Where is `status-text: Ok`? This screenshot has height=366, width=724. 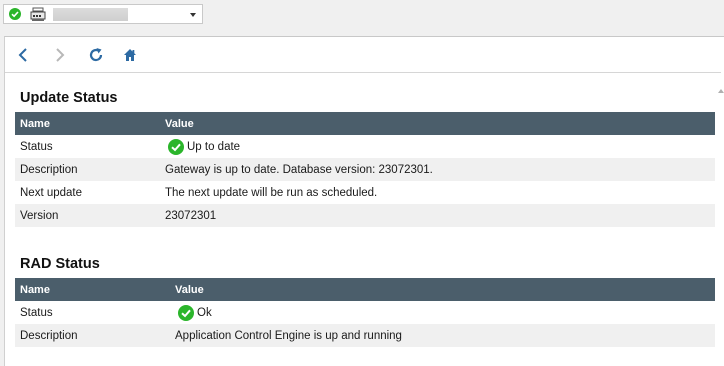 status-text: Ok is located at coordinates (204, 312).